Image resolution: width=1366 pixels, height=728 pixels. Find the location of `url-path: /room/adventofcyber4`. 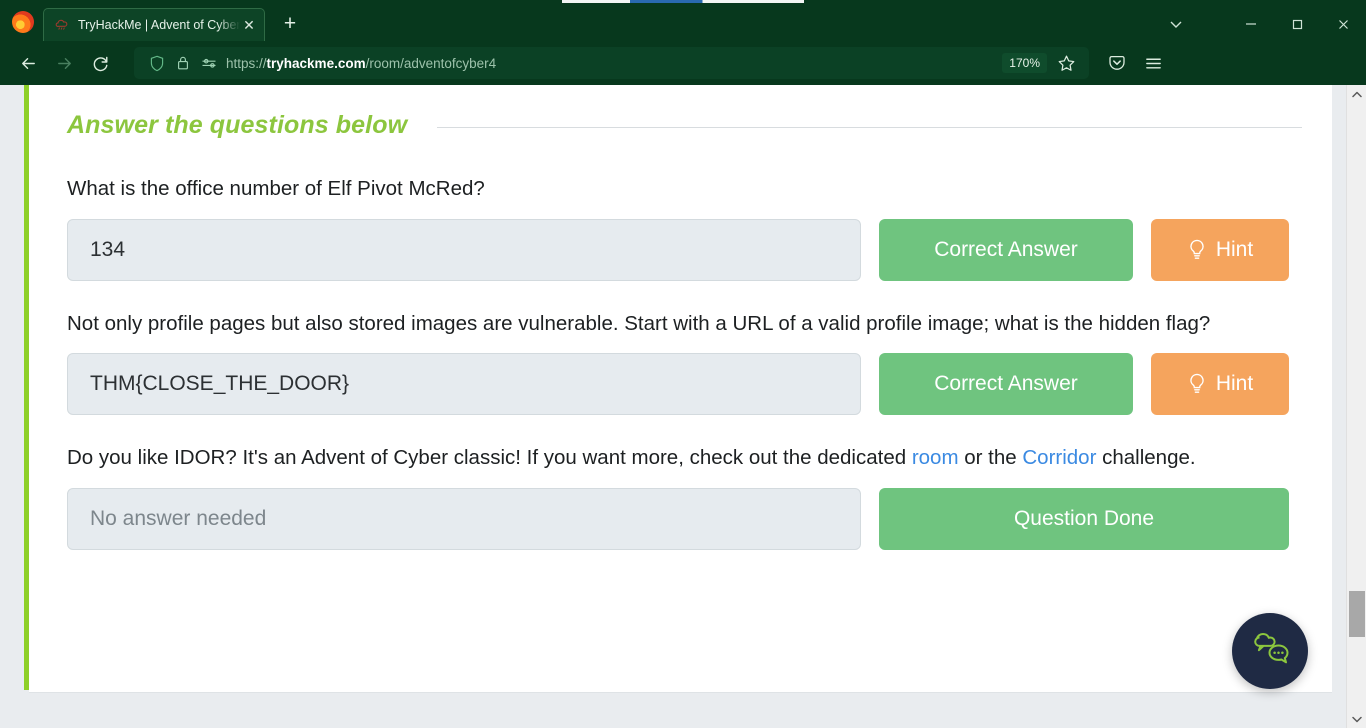

url-path: /room/adventofcyber4 is located at coordinates (431, 63).